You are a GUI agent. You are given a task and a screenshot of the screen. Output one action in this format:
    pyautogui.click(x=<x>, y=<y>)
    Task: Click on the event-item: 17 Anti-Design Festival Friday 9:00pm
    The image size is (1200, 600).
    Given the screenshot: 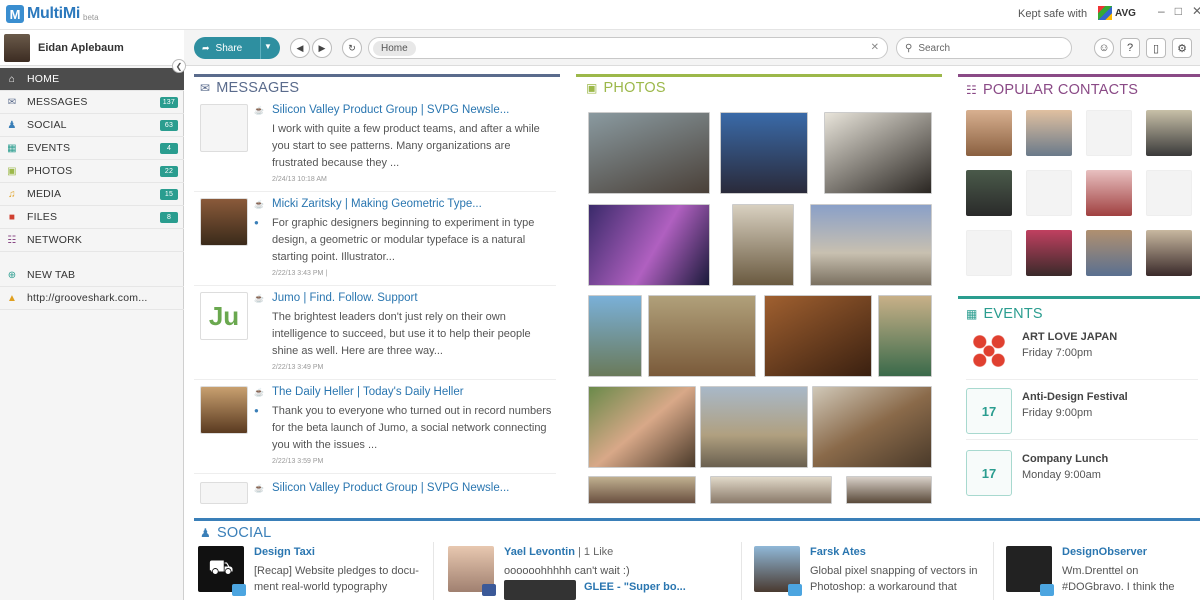 What is the action you would take?
    pyautogui.click(x=1082, y=414)
    